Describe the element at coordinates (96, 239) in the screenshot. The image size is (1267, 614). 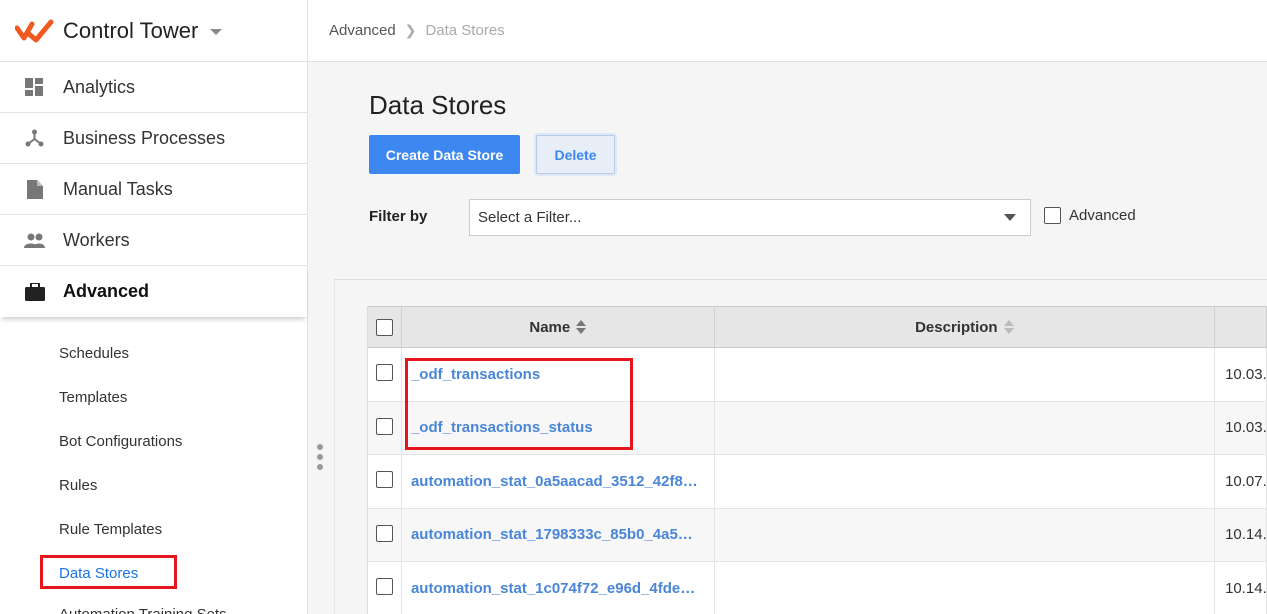
I see `nav-label: Workers` at that location.